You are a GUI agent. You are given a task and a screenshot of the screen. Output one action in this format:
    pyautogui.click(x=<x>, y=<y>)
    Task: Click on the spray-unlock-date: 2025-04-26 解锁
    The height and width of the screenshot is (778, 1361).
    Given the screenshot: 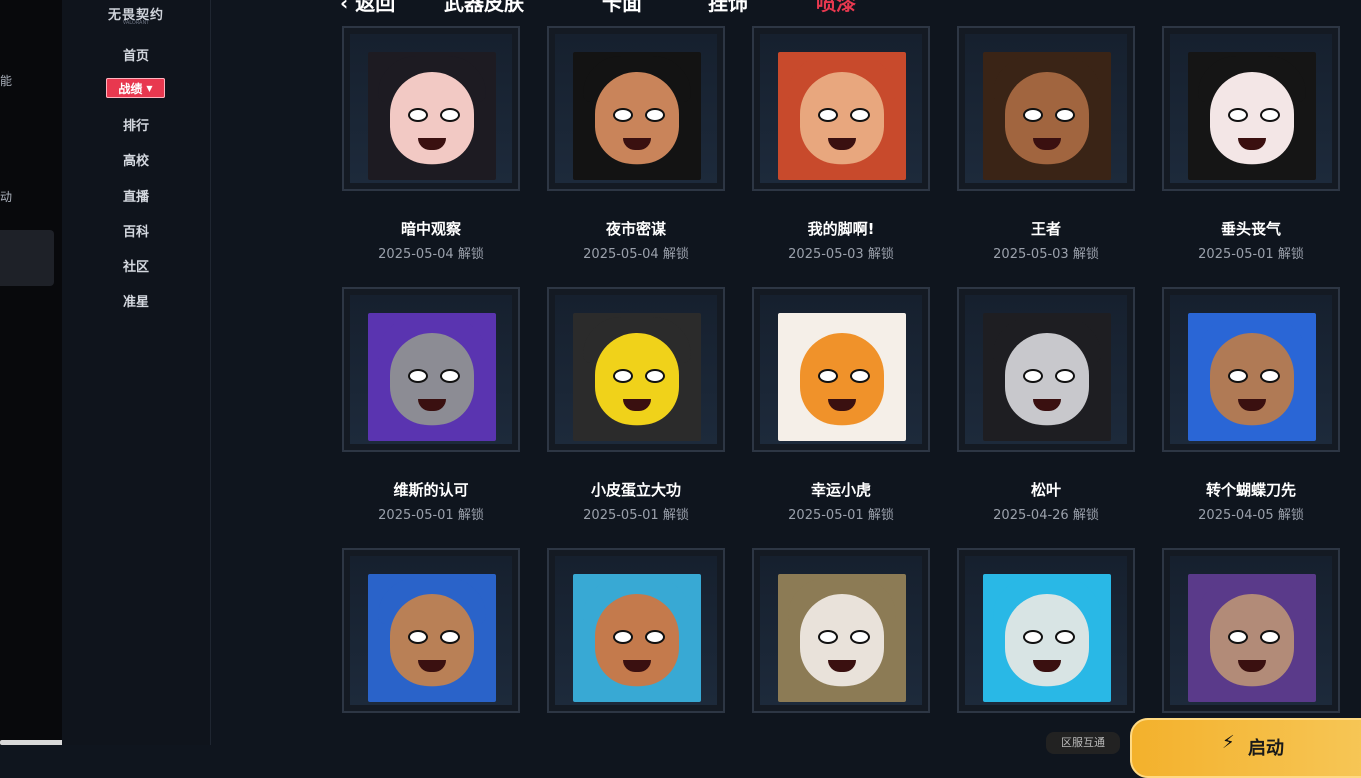 What is the action you would take?
    pyautogui.click(x=1046, y=515)
    